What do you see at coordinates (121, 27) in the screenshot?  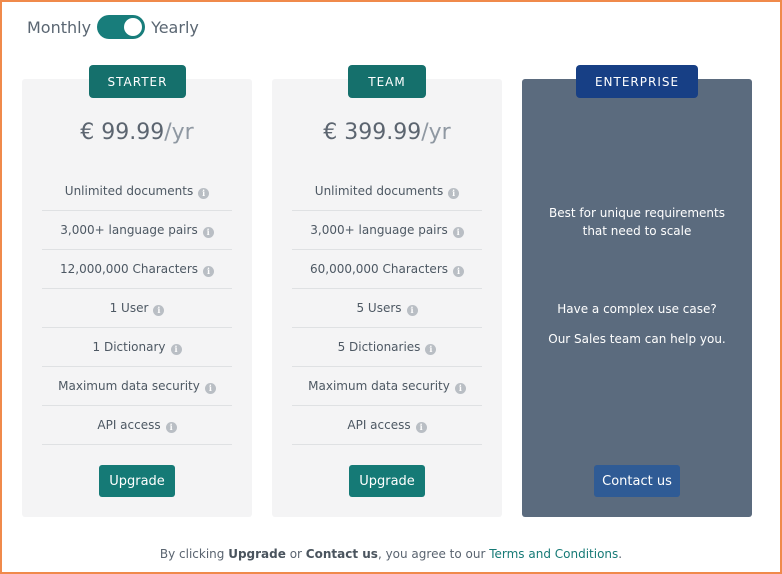 I see `billing-switch` at bounding box center [121, 27].